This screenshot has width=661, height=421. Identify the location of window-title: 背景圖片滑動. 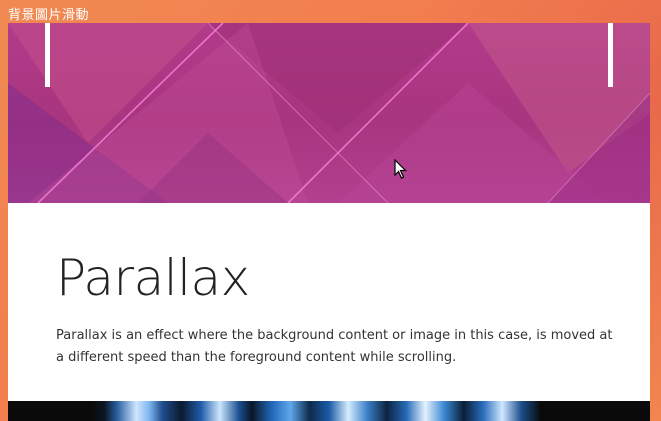
(49, 15).